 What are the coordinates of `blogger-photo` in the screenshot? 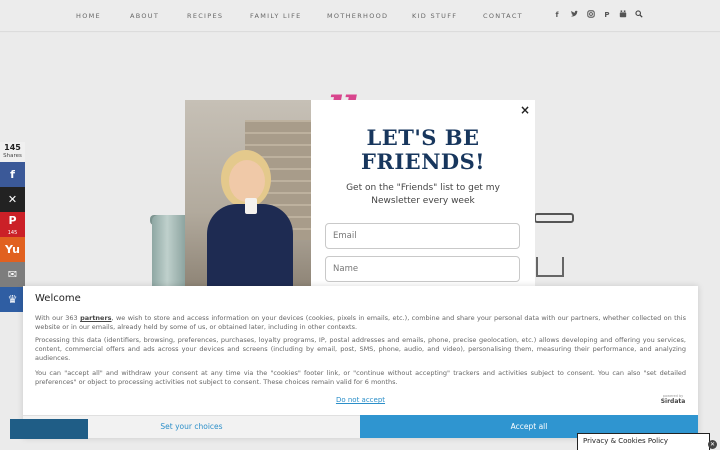 It's located at (248, 193).